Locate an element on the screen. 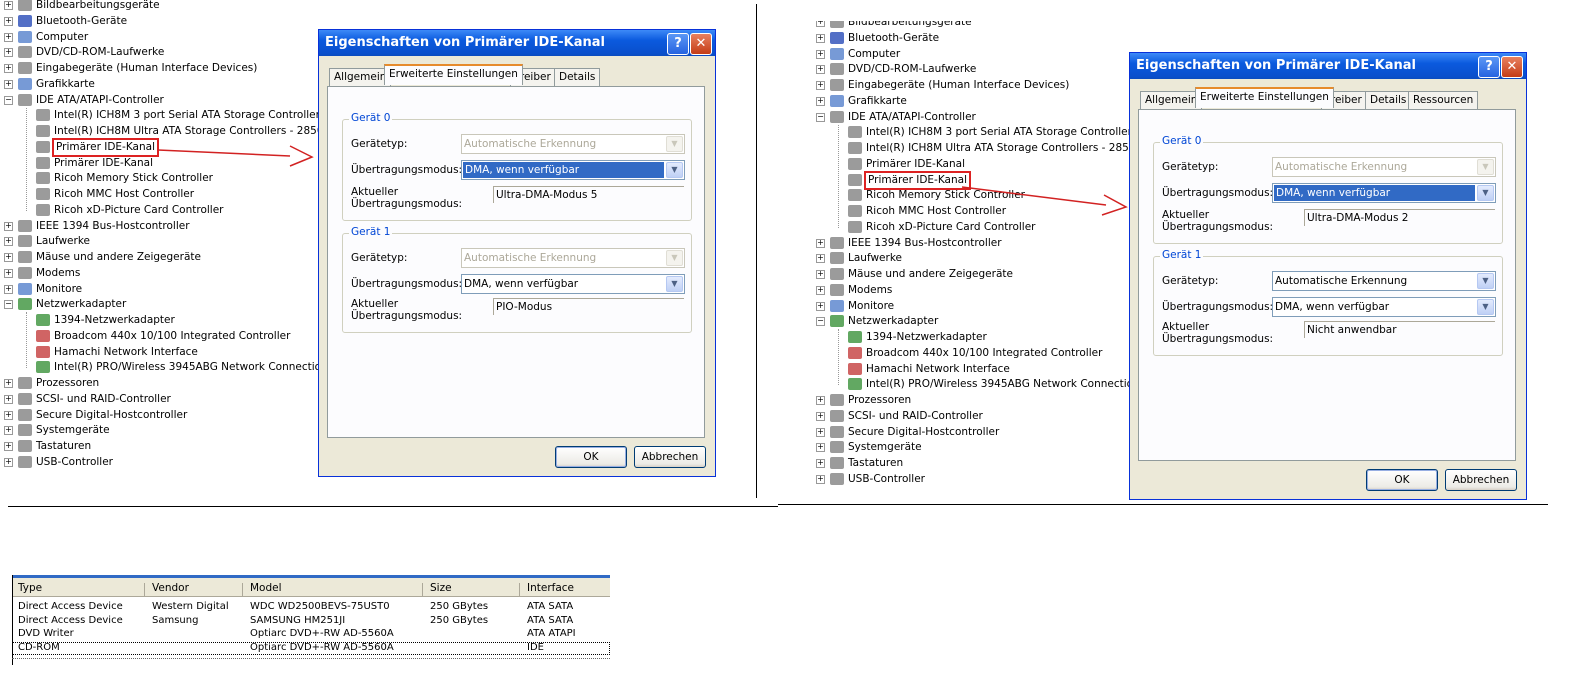  transfer-mode-value: DMA, wenn verfügbar is located at coordinates (1332, 307).